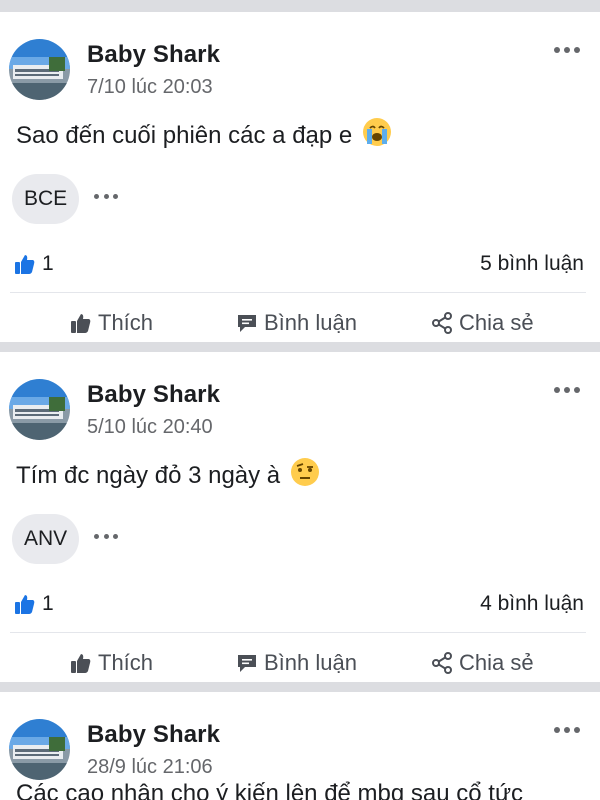  Describe the element at coordinates (305, 475) in the screenshot. I see `face-with-raised-eyebrow-icon` at that location.